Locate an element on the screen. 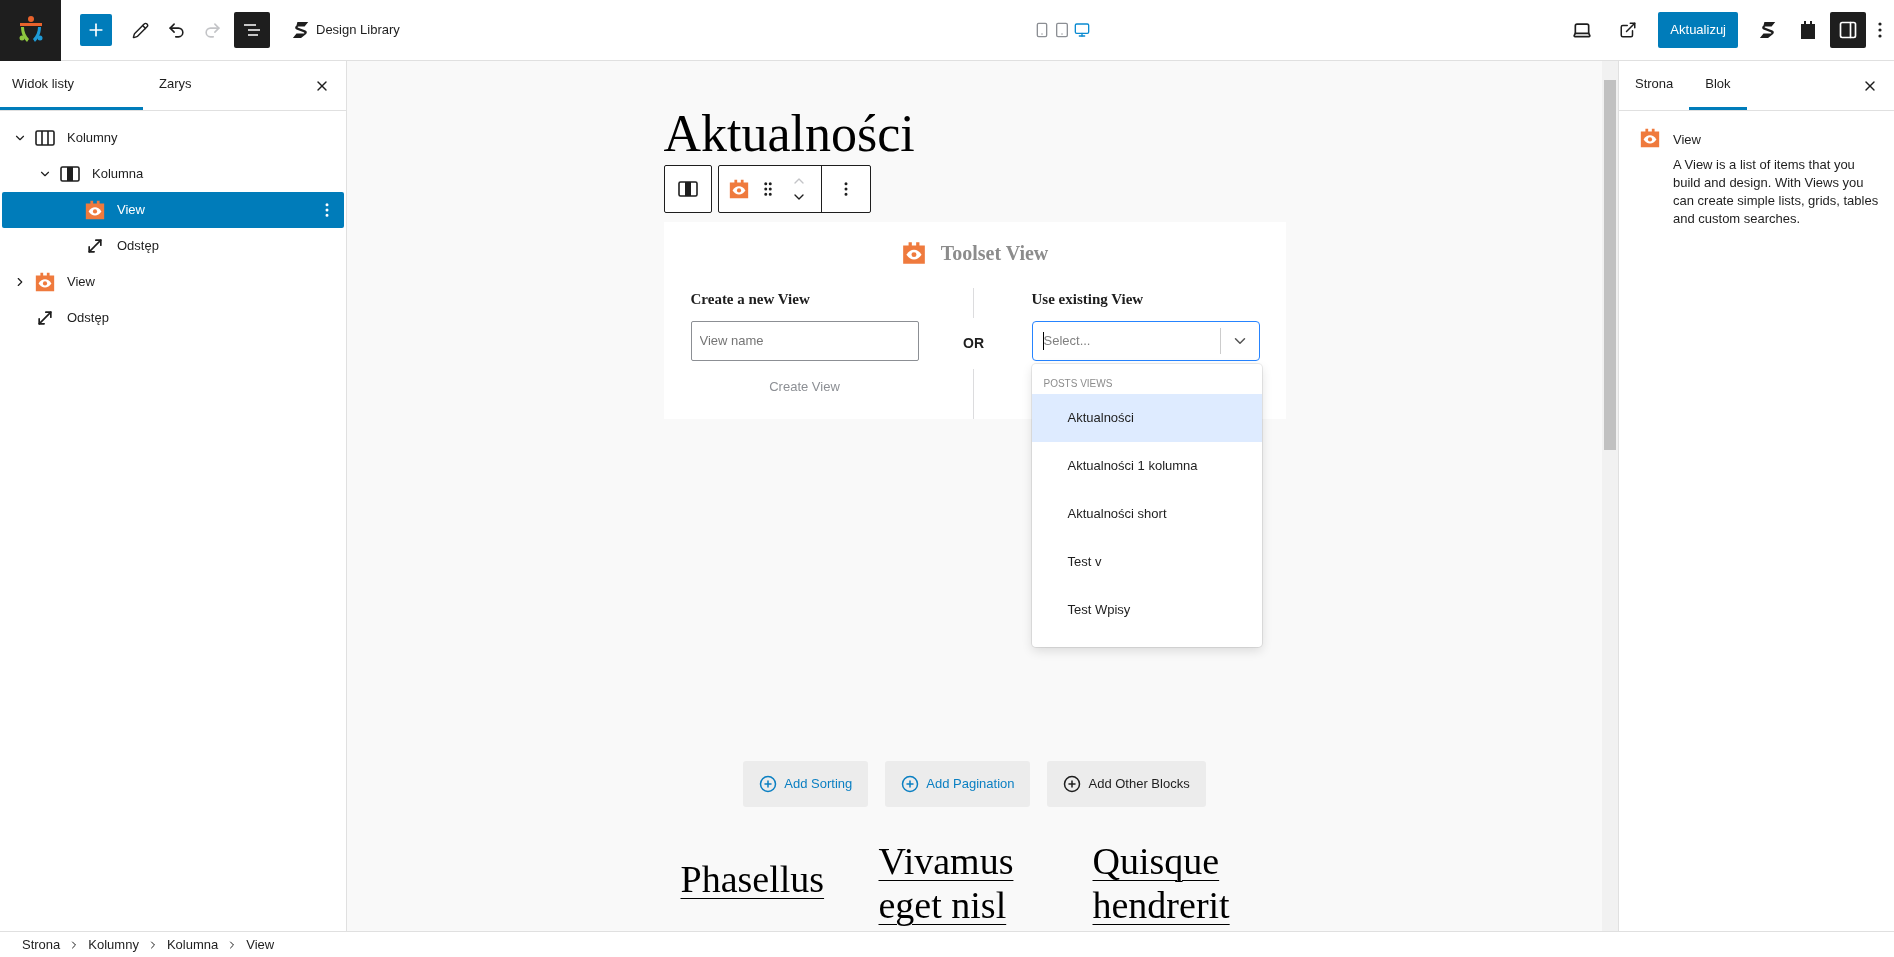 The width and height of the screenshot is (1894, 957). add-block-button: Add Sorting is located at coordinates (806, 784).